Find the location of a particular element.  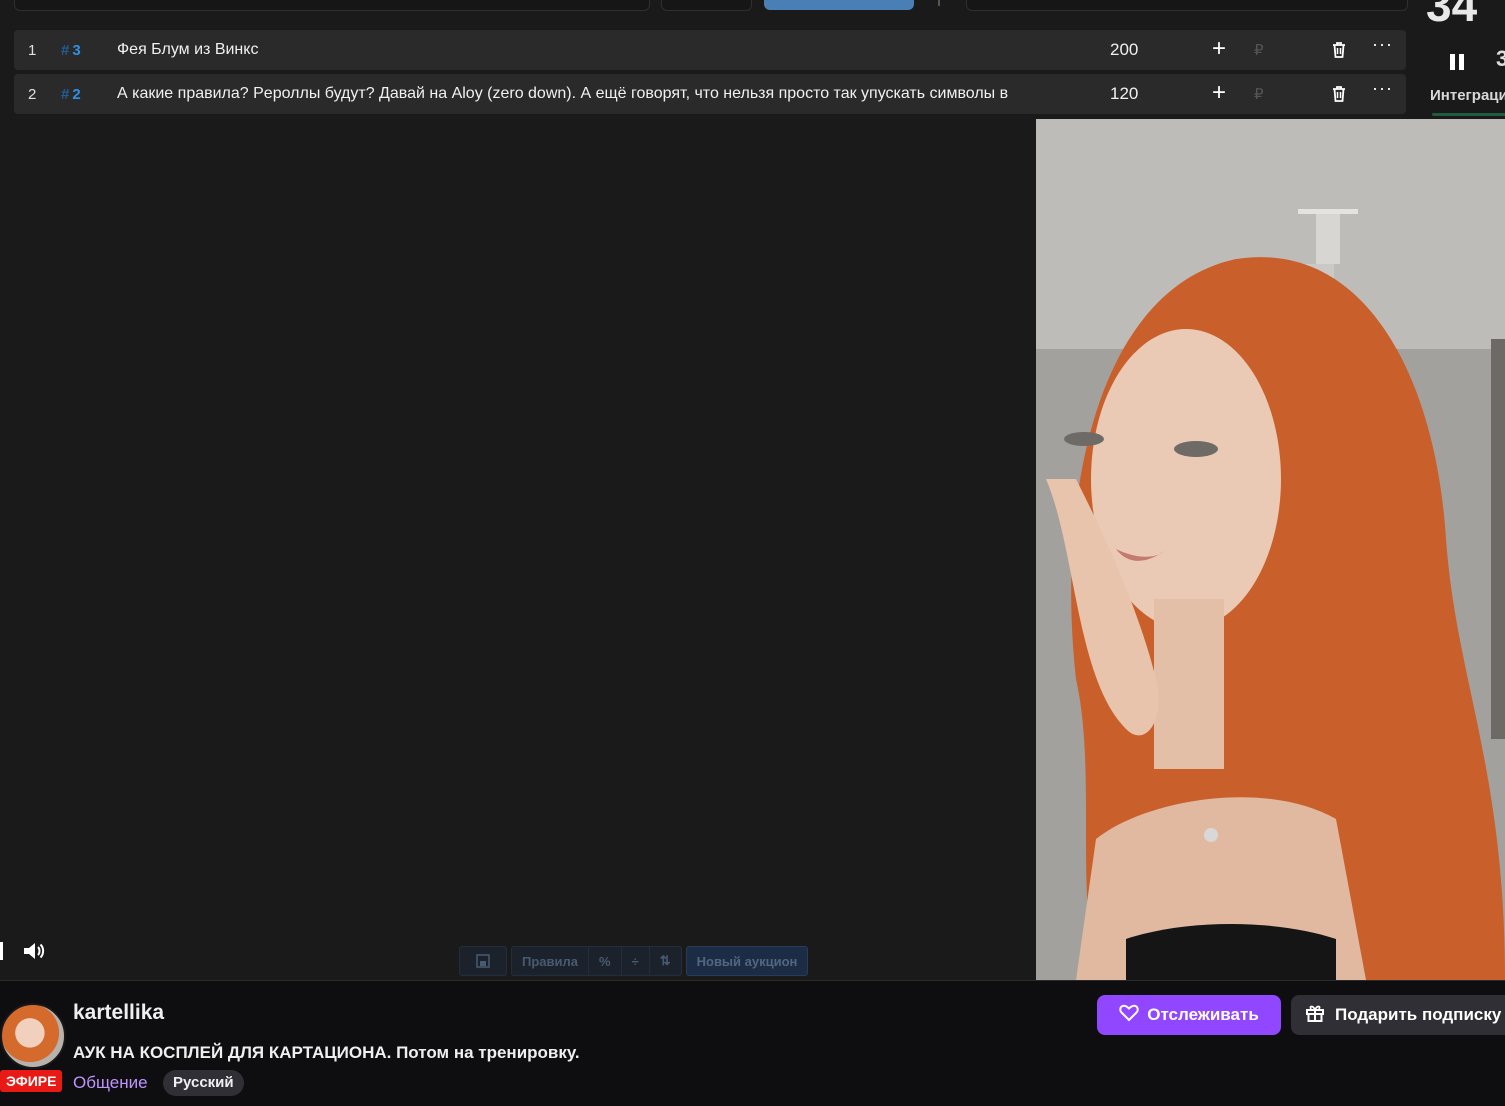

follow-button: Отслеживать is located at coordinates (1189, 1015).